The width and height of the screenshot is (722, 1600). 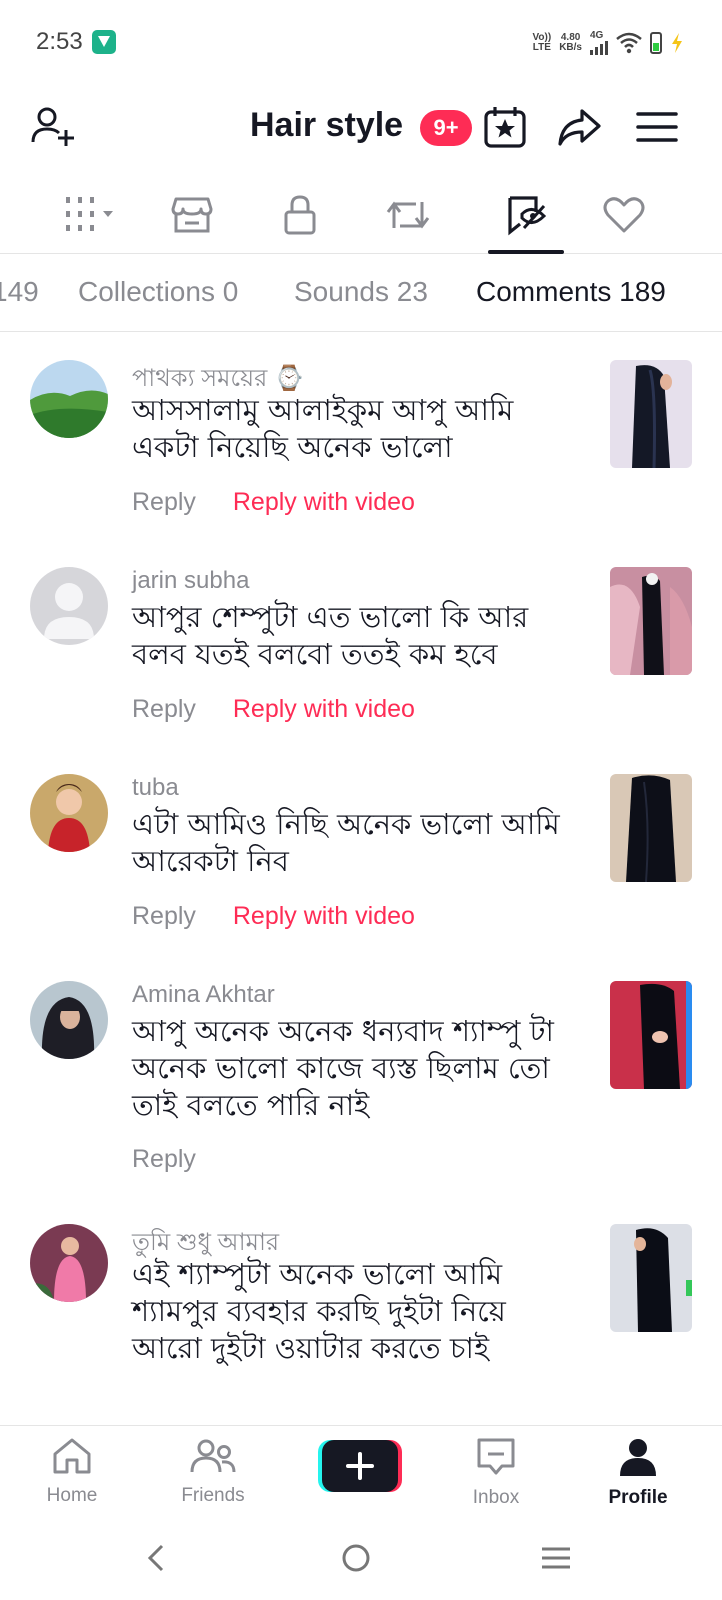 I want to click on charging-icon, so click(x=677, y=43).